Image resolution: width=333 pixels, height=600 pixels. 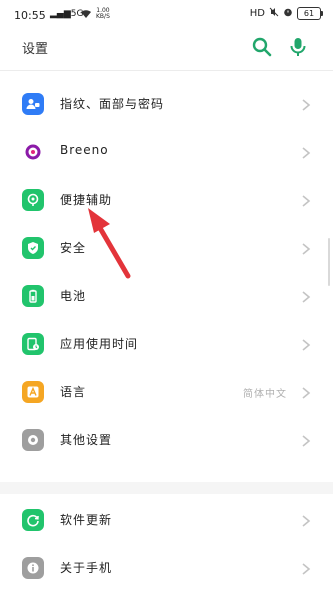 I want to click on mute-icon, so click(x=274, y=13).